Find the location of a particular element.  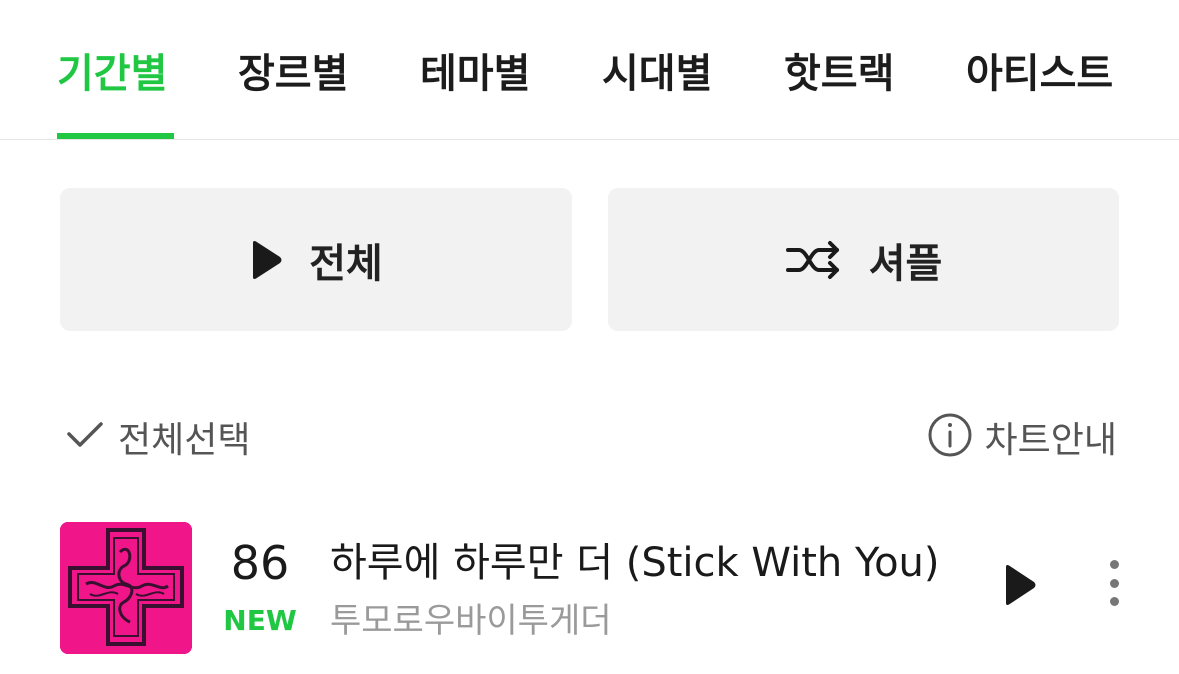

play-all-button: 전체 is located at coordinates (316, 259).